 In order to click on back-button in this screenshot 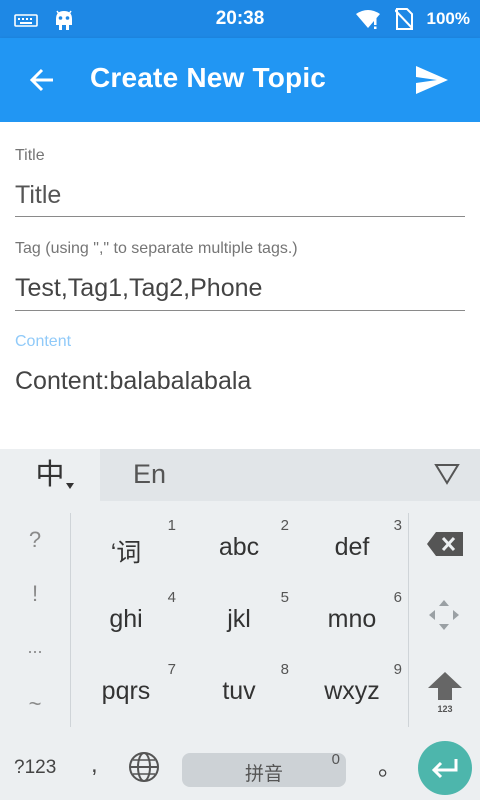, I will do `click(42, 80)`.